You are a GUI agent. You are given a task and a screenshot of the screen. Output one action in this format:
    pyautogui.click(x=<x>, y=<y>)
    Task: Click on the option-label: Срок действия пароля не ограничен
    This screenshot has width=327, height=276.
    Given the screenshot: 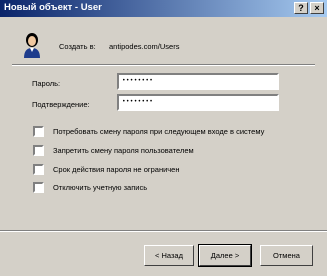 What is the action you would take?
    pyautogui.click(x=116, y=169)
    